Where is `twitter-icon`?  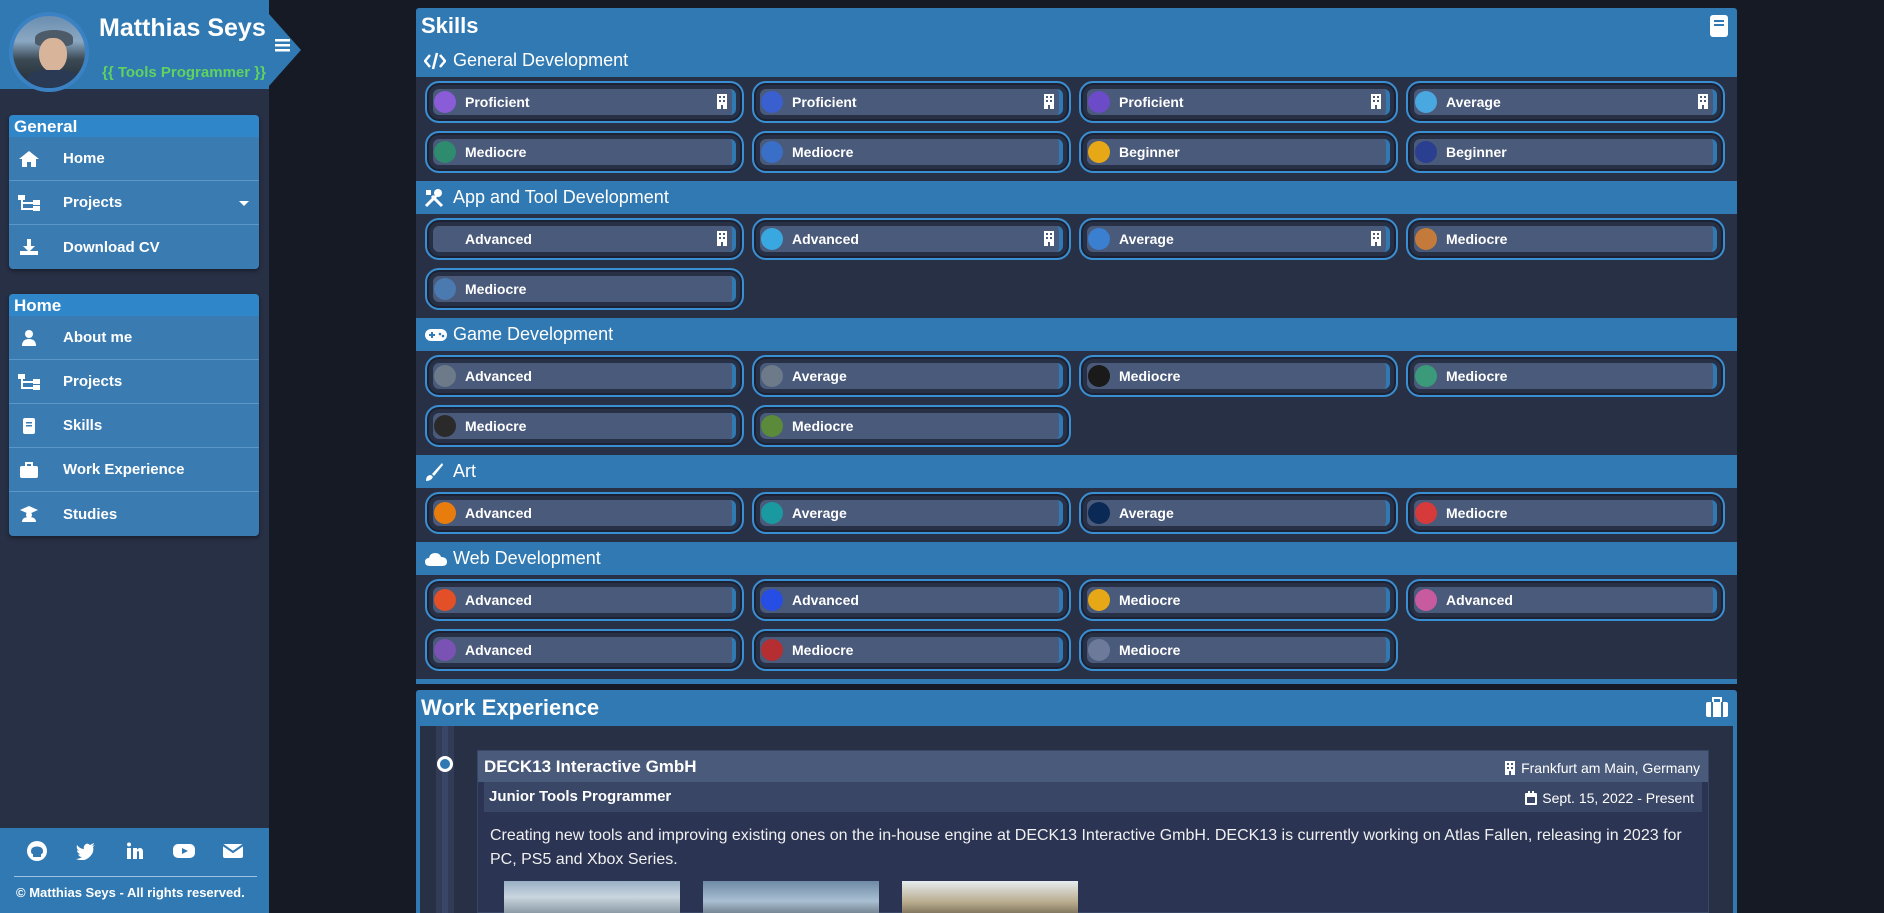
twitter-icon is located at coordinates (86, 851).